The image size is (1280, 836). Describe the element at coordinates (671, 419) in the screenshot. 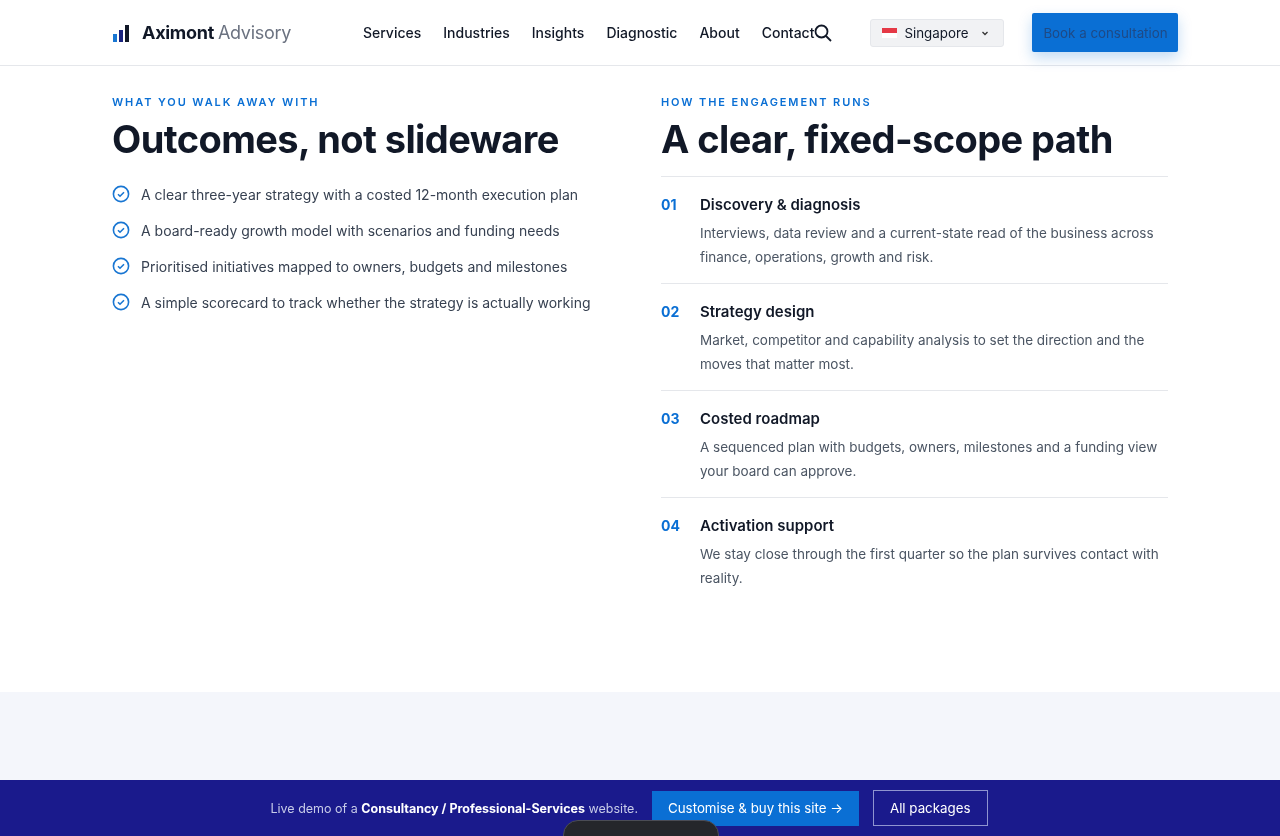

I see `step-number: 03` at that location.